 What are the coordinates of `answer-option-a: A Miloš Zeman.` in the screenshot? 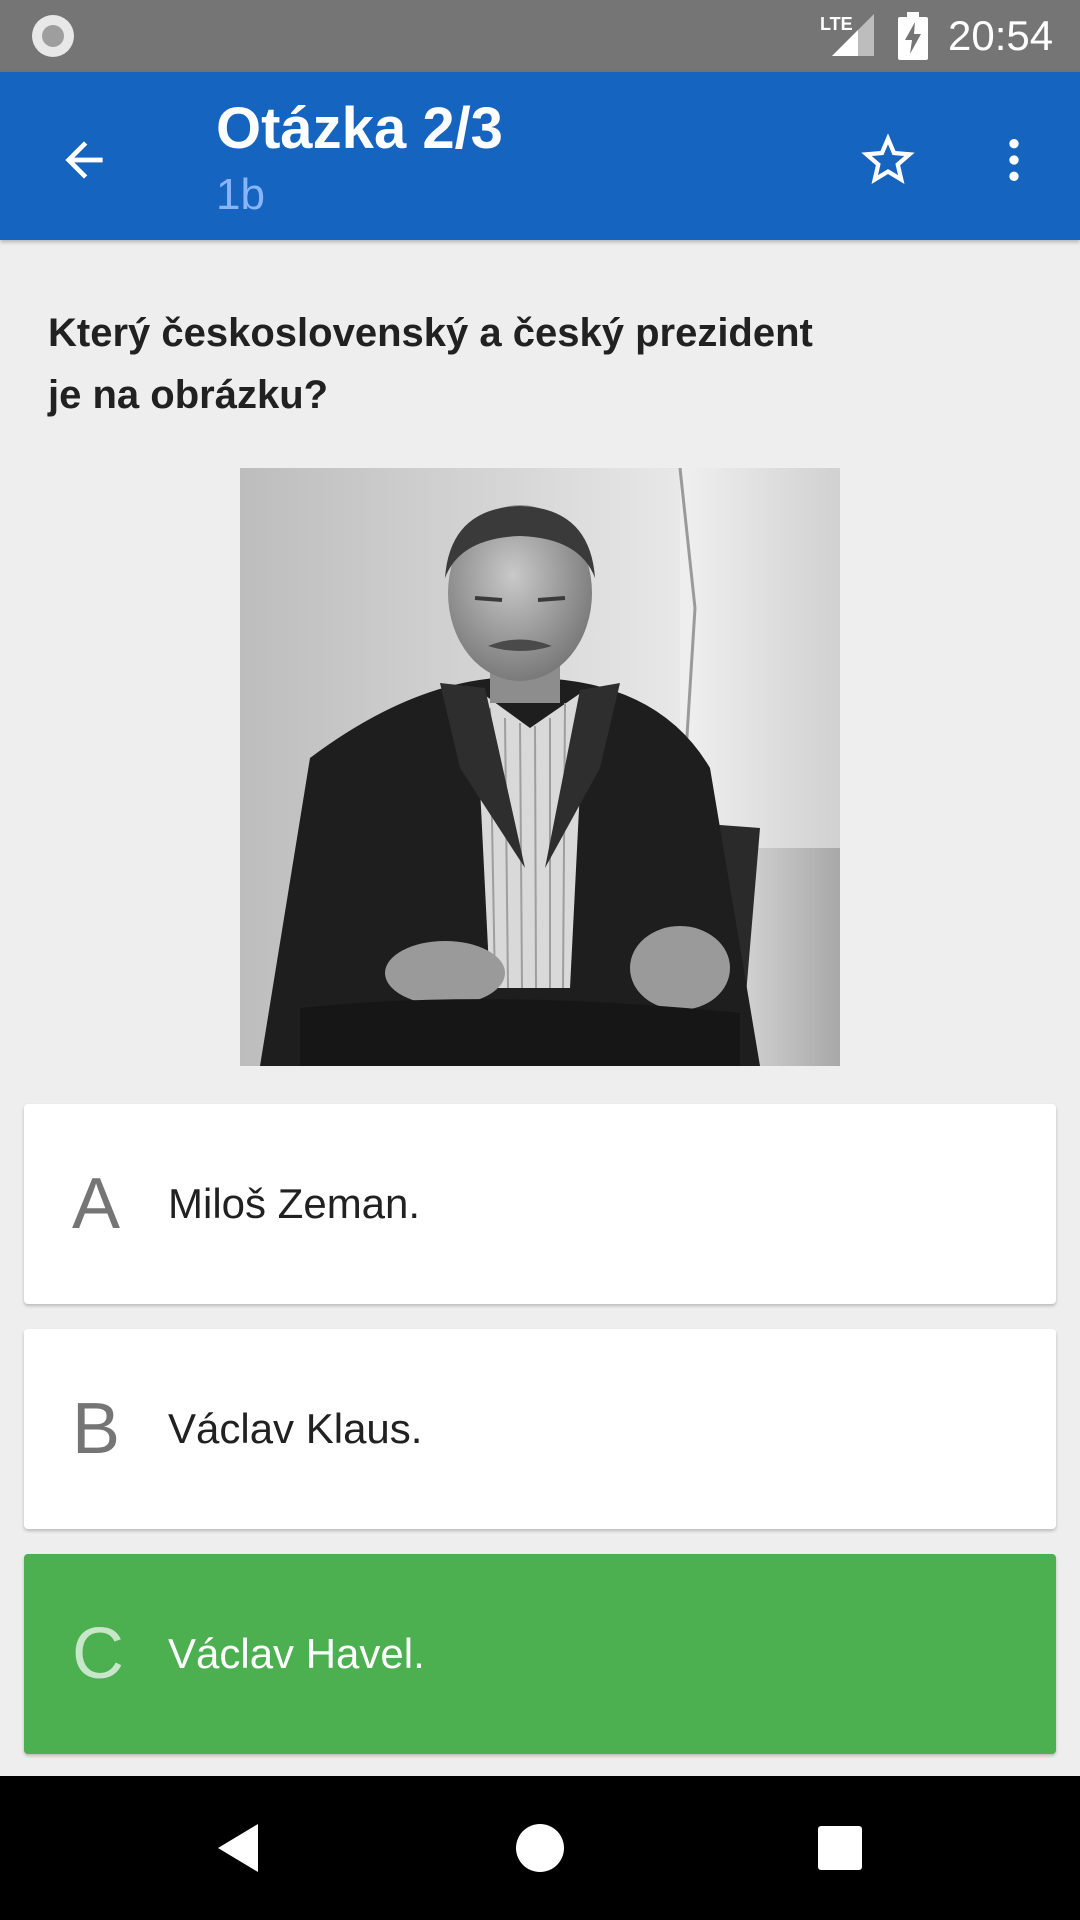 It's located at (540, 1204).